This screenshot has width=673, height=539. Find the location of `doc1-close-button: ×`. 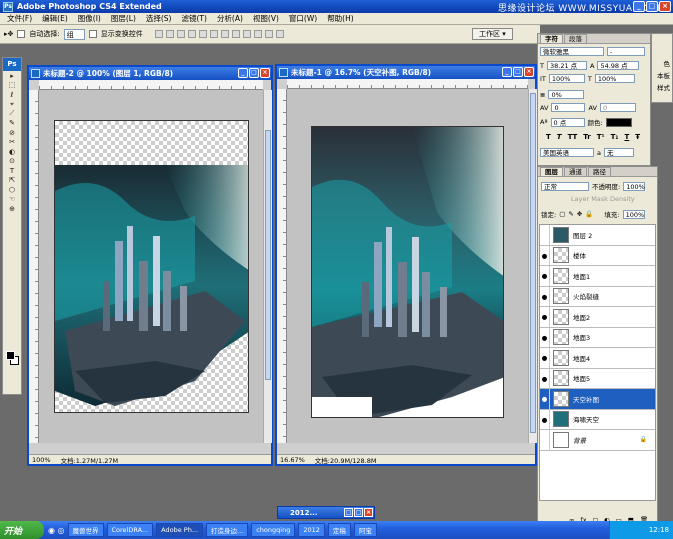

doc1-close-button: × is located at coordinates (265, 73).